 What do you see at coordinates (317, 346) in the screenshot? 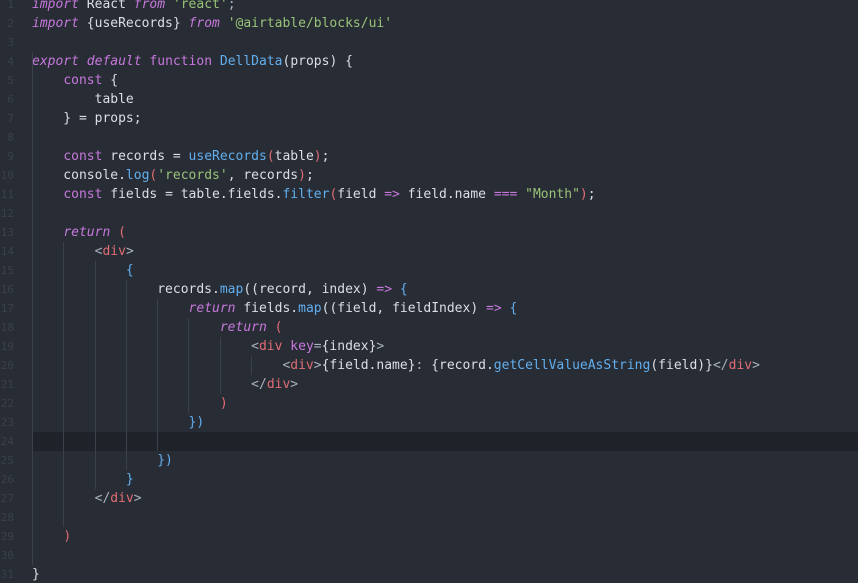
I see `code-token: =` at bounding box center [317, 346].